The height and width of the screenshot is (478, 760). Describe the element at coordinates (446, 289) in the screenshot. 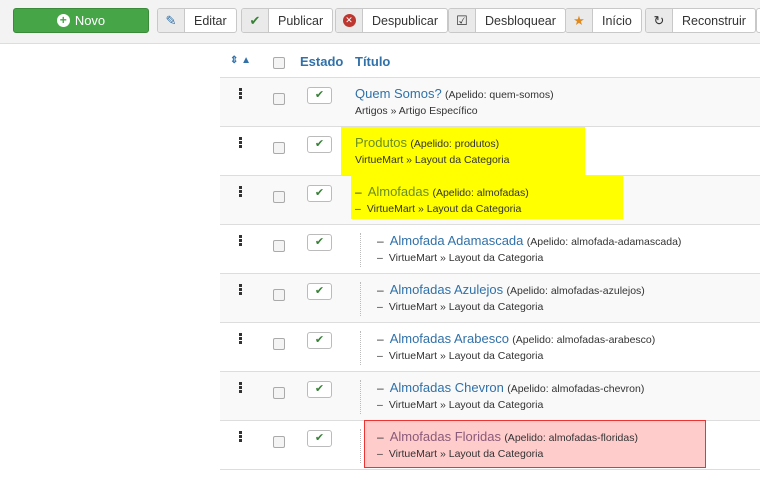

I see `item-title-link: Almofadas Azulejos` at that location.